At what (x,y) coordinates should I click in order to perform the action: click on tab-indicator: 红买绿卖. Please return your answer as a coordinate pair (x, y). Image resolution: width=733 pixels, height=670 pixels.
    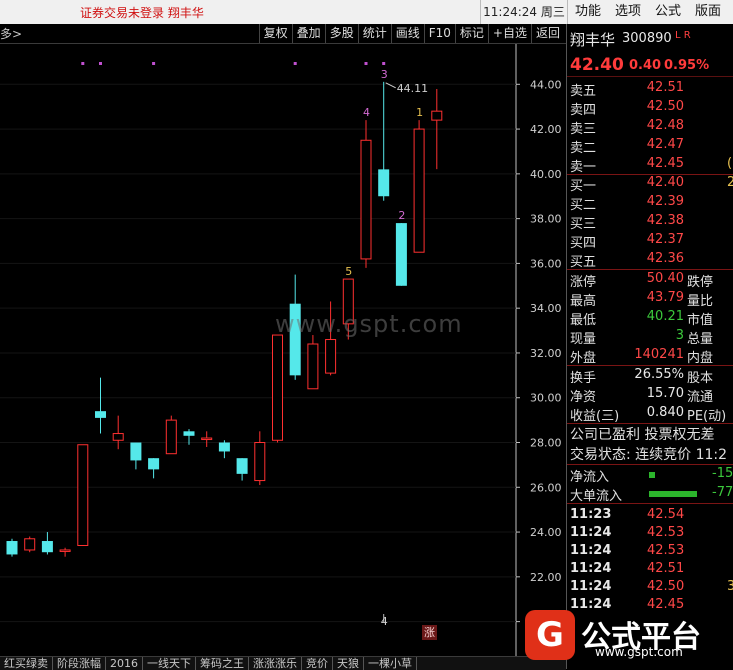
    Looking at the image, I should click on (26, 663).